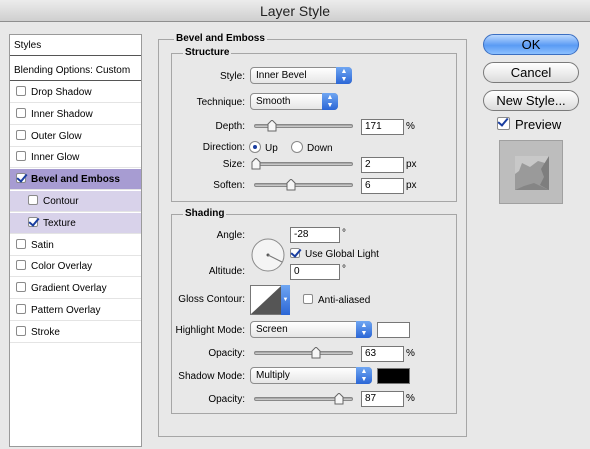  What do you see at coordinates (285, 300) in the screenshot?
I see `chevron-down-icon: ▼` at bounding box center [285, 300].